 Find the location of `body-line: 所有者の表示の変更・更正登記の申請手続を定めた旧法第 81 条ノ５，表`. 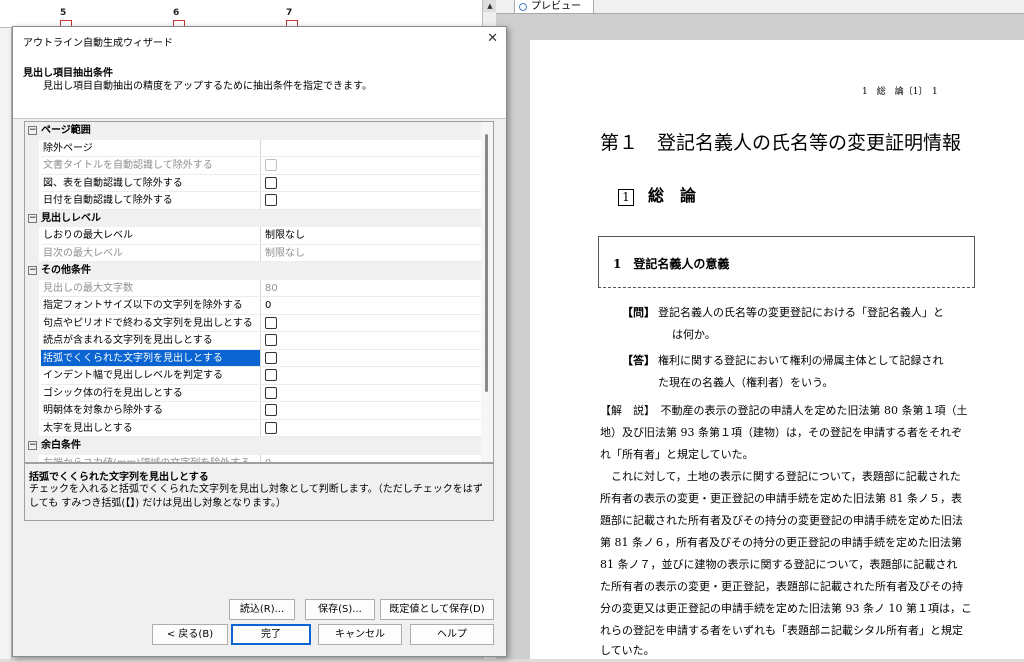

body-line: 所有者の表示の変更・更正登記の申請手続を定めた旧法第 81 条ノ５，表 is located at coordinates (781, 498).